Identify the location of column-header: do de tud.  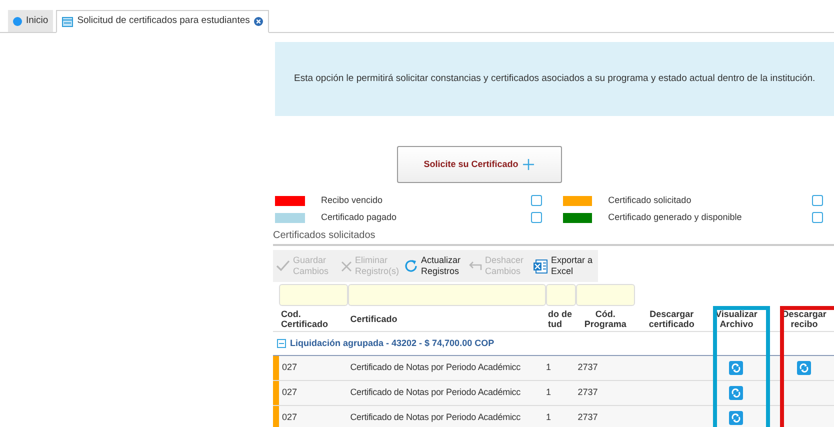
(560, 319).